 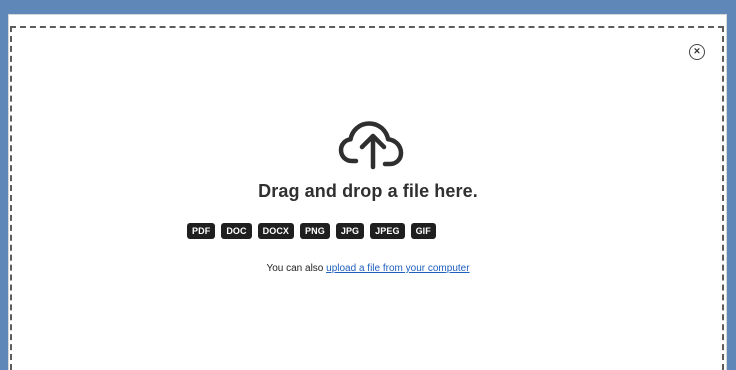 I want to click on cloud-upload-icon, so click(x=371, y=145).